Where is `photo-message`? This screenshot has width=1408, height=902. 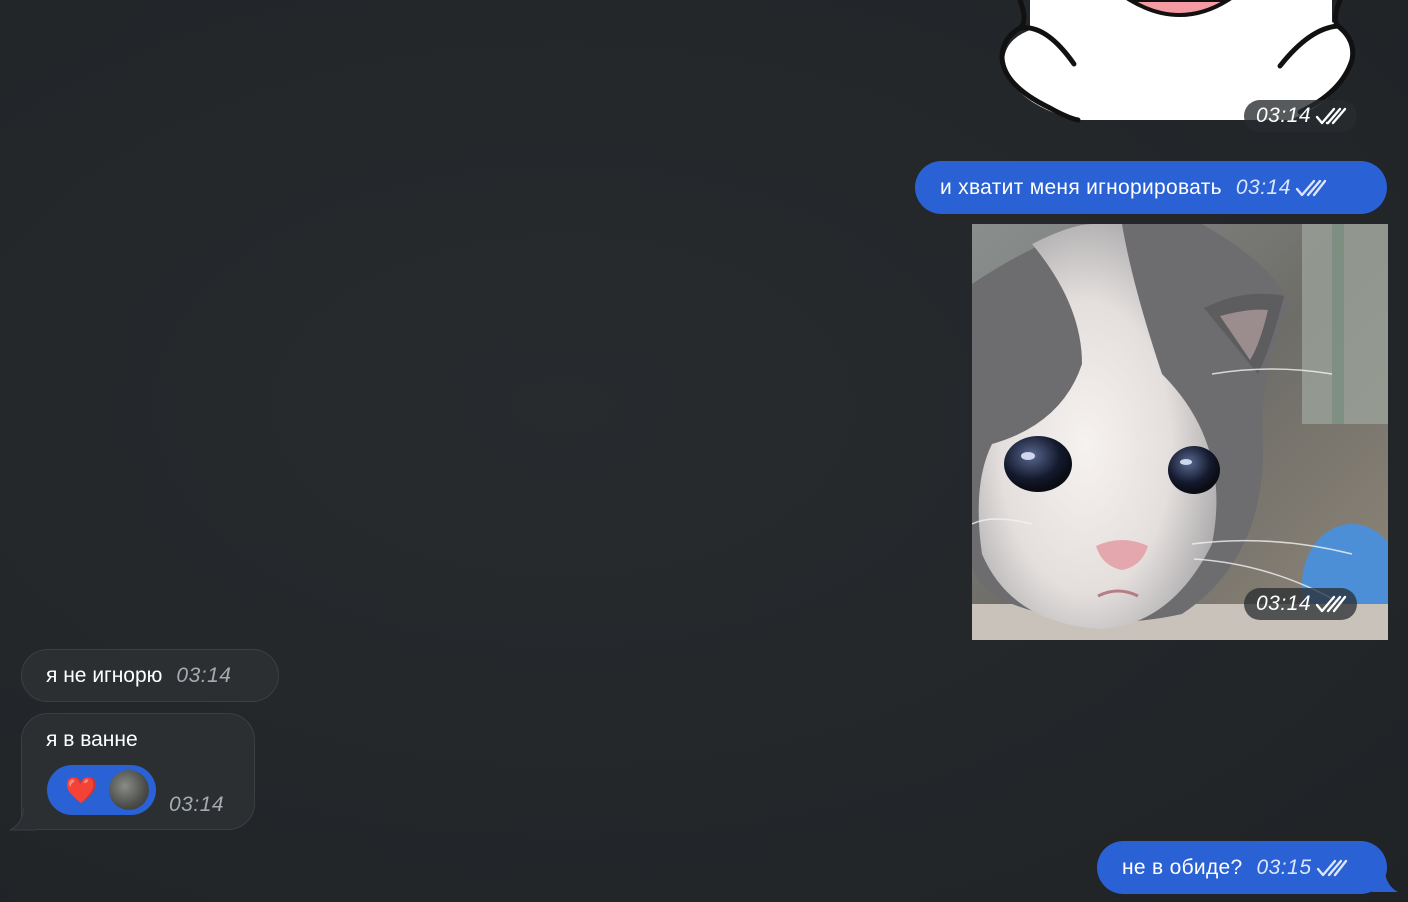 photo-message is located at coordinates (1180, 432).